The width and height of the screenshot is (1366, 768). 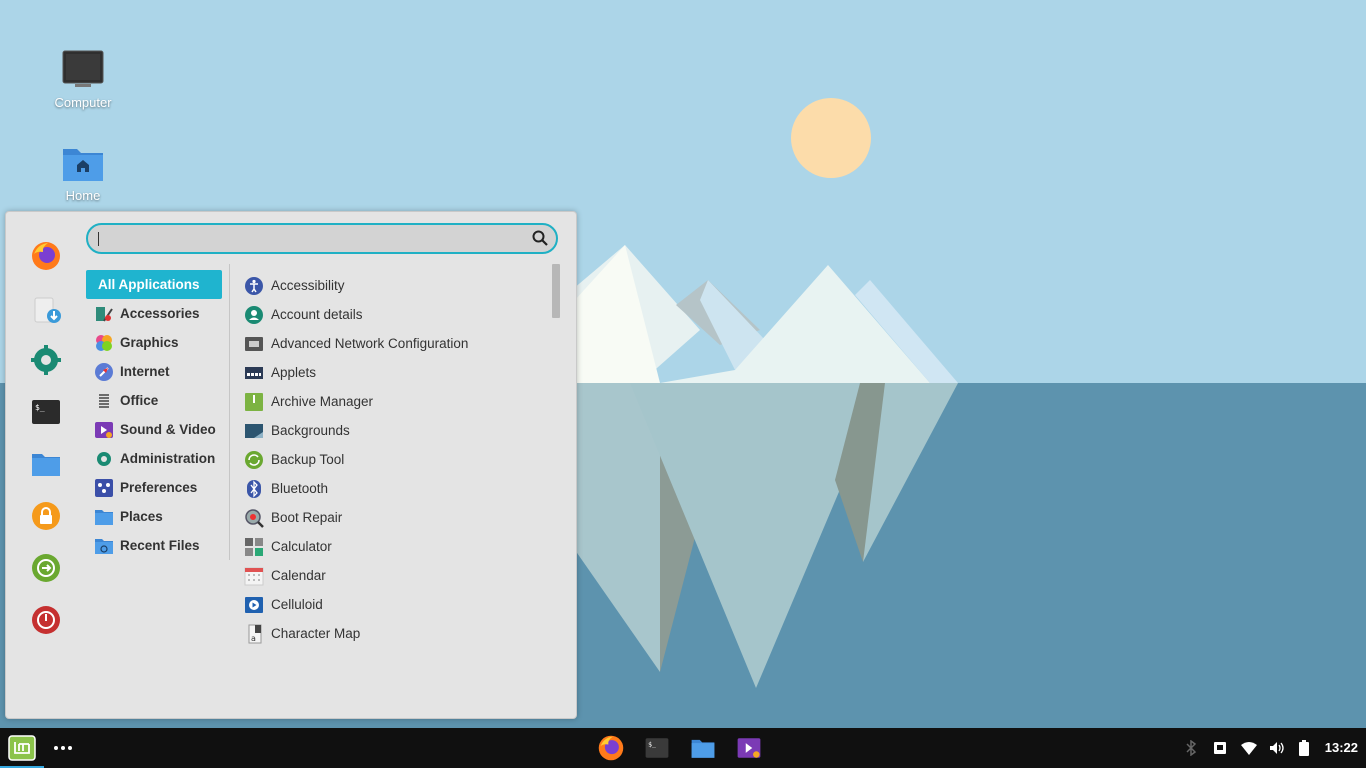 What do you see at coordinates (307, 517) in the screenshot?
I see `app-label: Boot Repair` at bounding box center [307, 517].